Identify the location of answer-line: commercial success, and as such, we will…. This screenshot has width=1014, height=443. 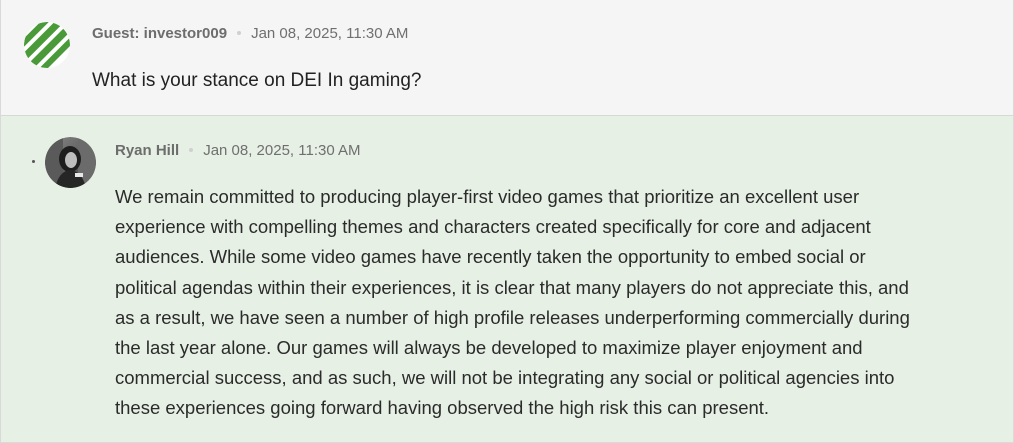
(505, 378).